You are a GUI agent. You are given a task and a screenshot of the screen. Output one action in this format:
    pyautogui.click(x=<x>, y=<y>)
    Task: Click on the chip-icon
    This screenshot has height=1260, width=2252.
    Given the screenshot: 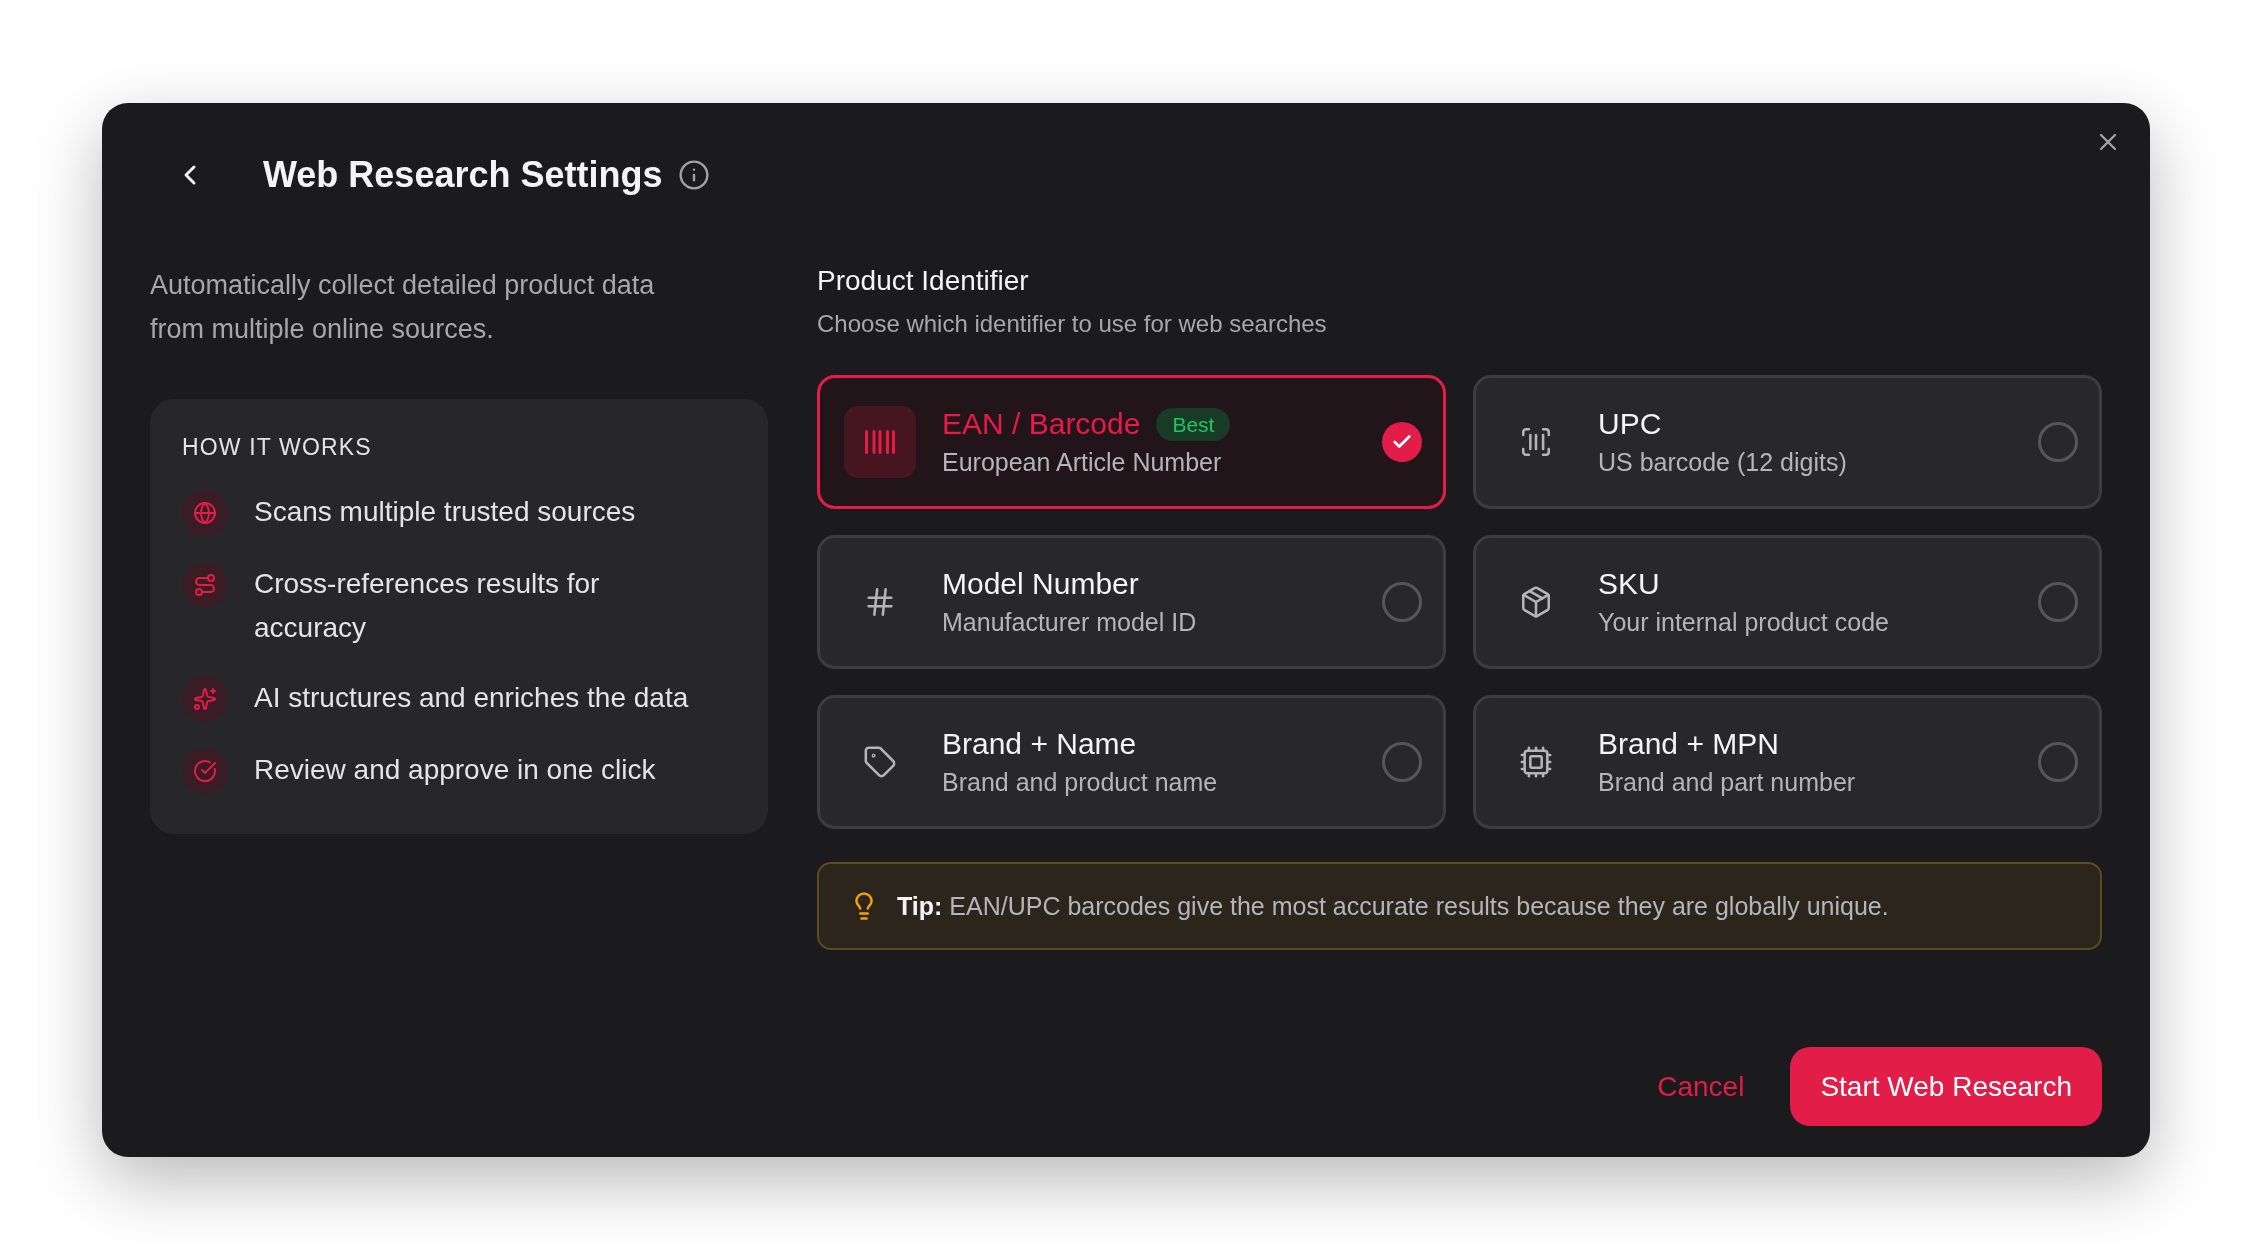 What is the action you would take?
    pyautogui.click(x=1536, y=762)
    